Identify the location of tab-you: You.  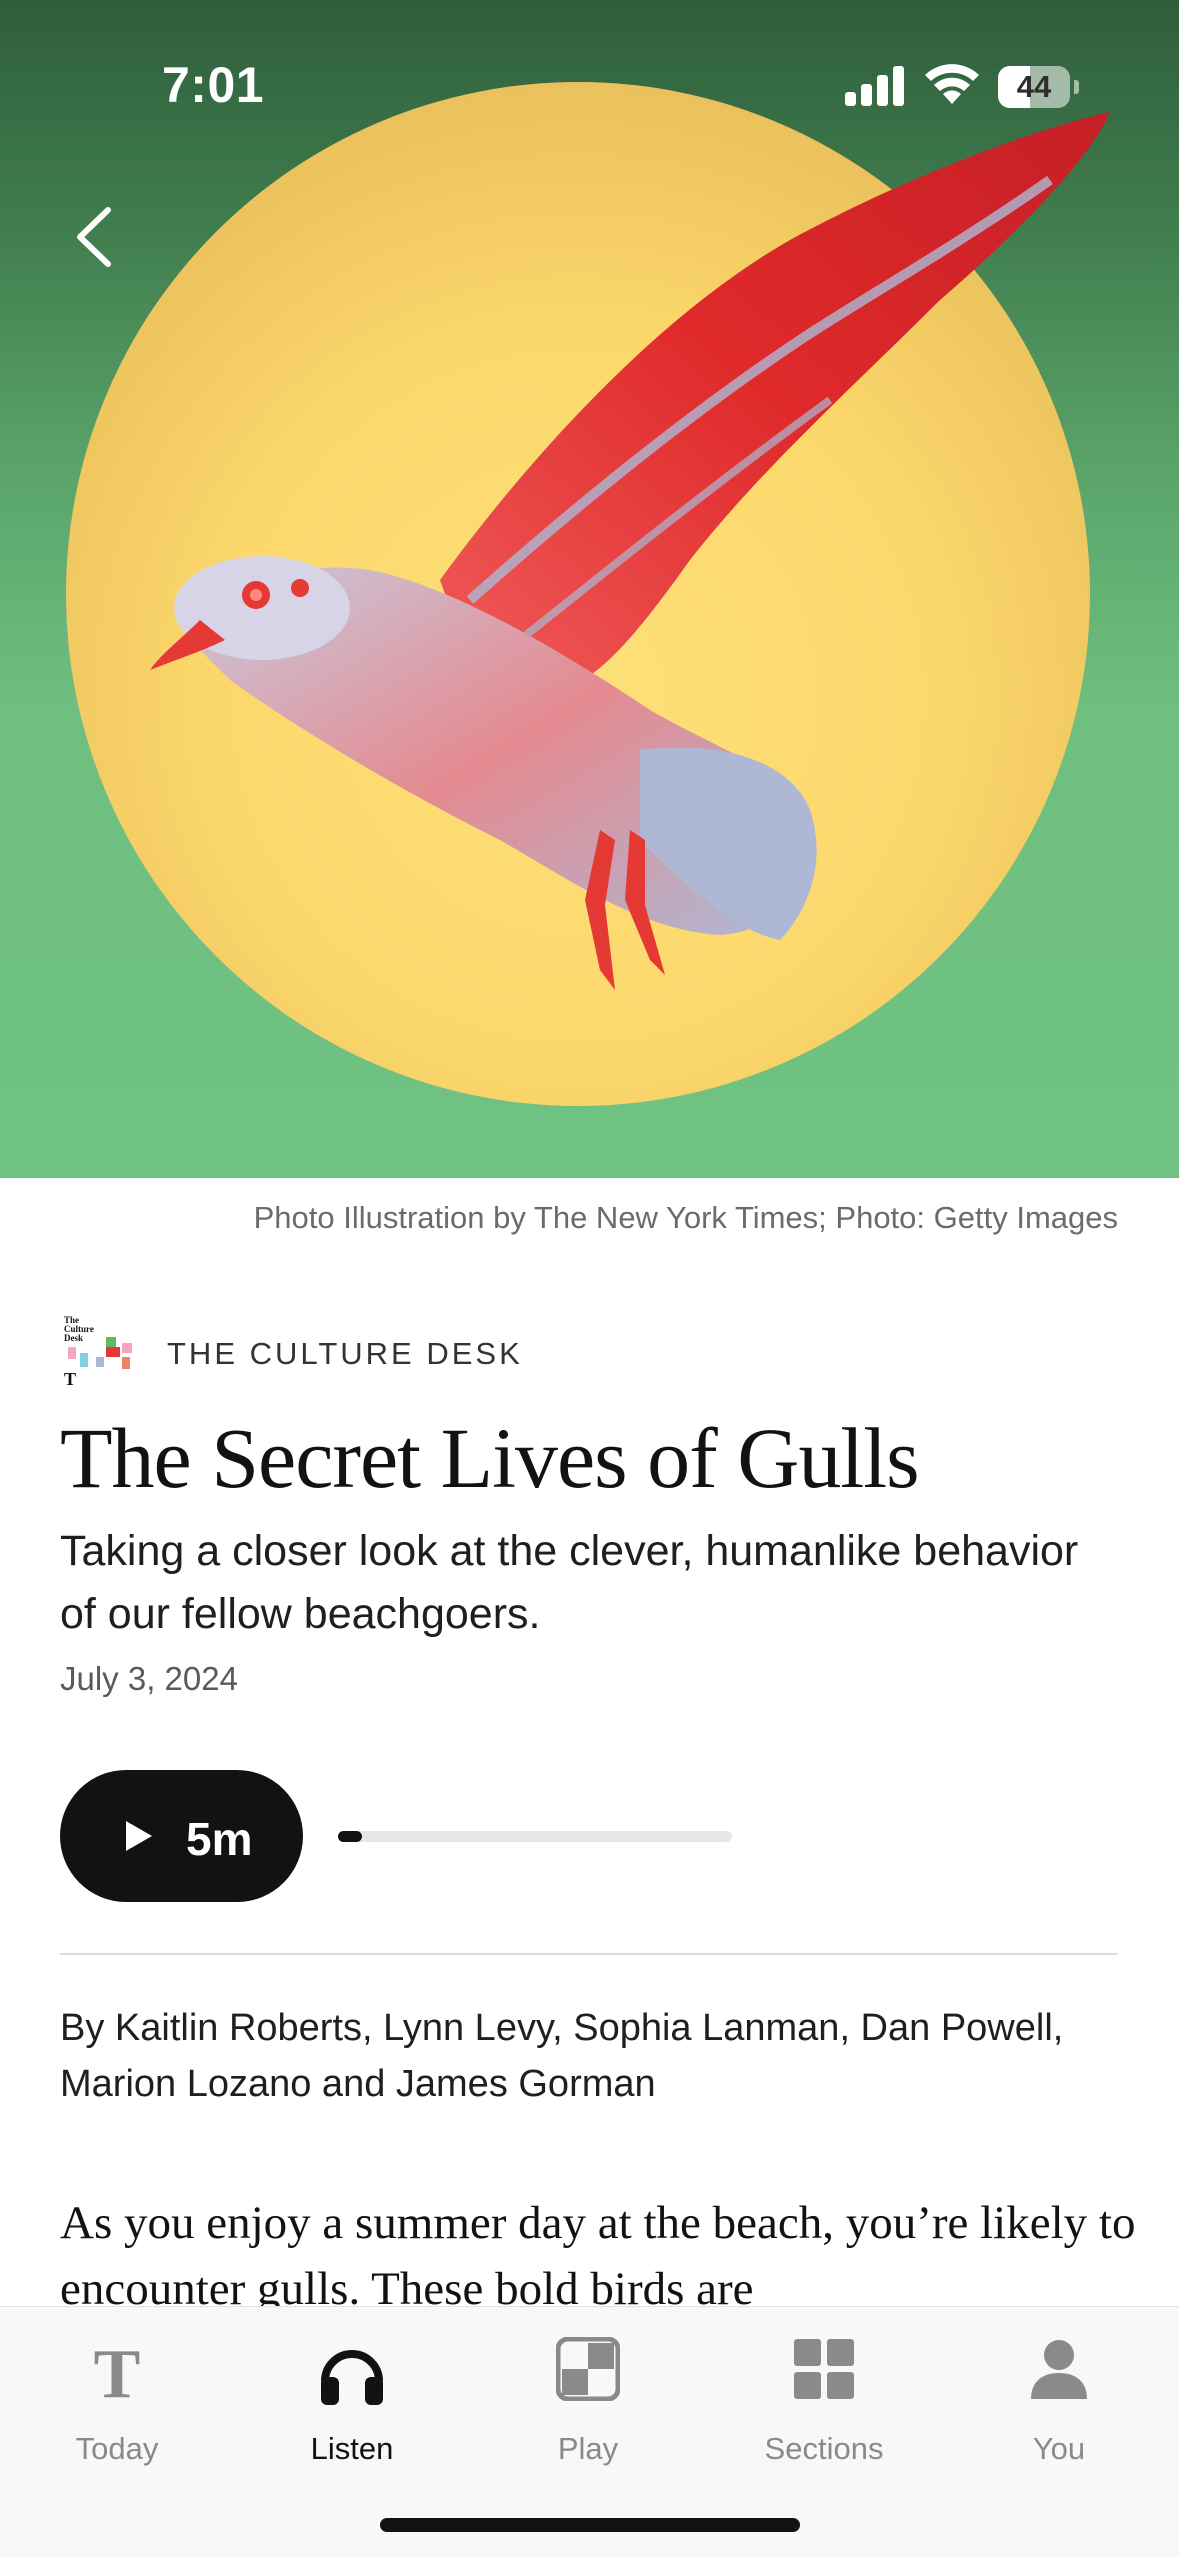
(1059, 2402).